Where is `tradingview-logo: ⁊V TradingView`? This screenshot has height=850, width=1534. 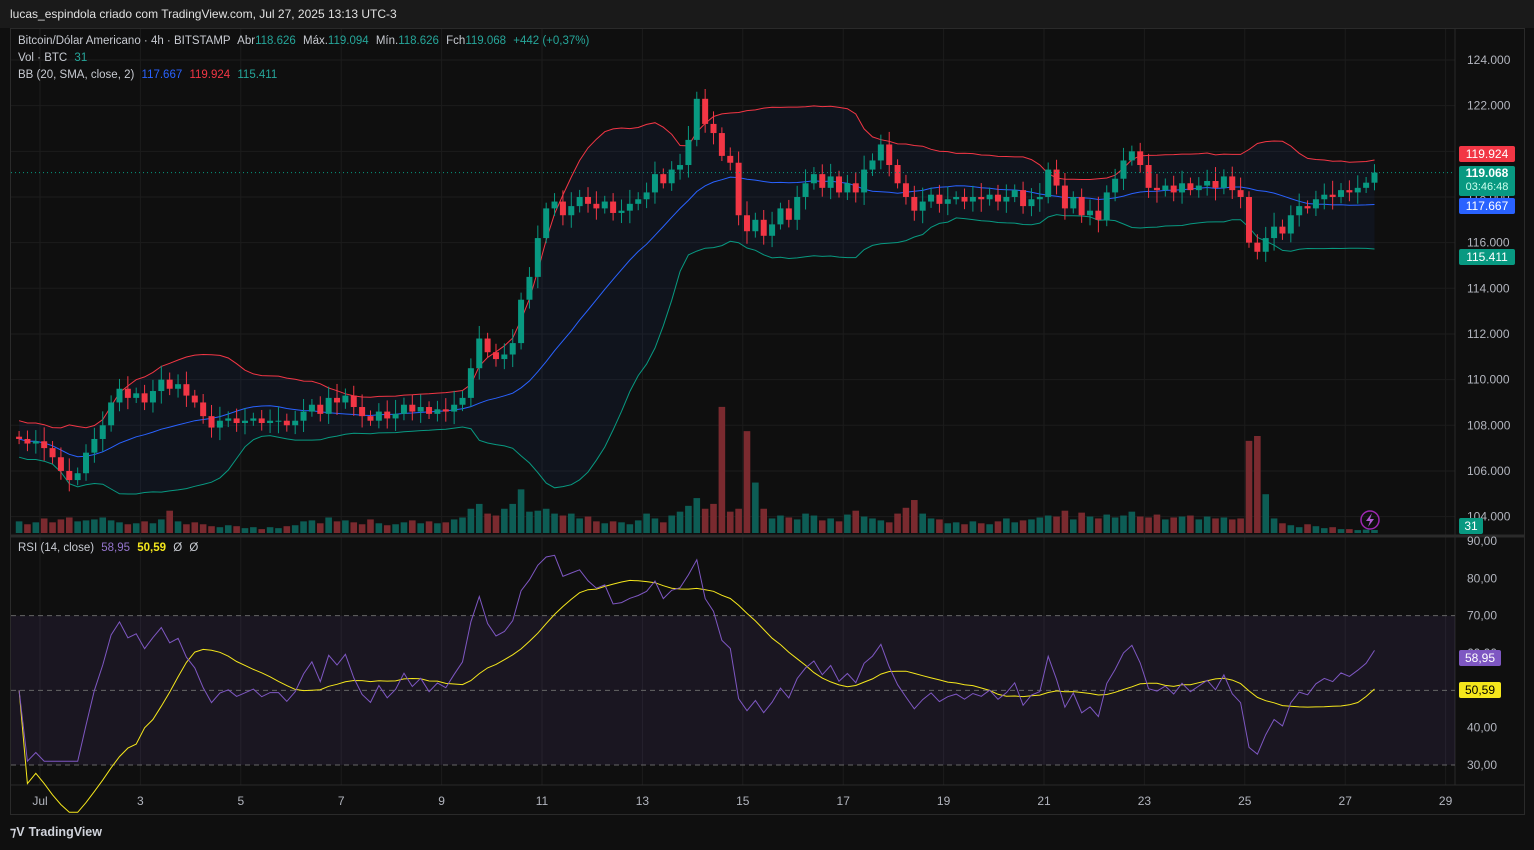
tradingview-logo: ⁊V TradingView is located at coordinates (56, 831).